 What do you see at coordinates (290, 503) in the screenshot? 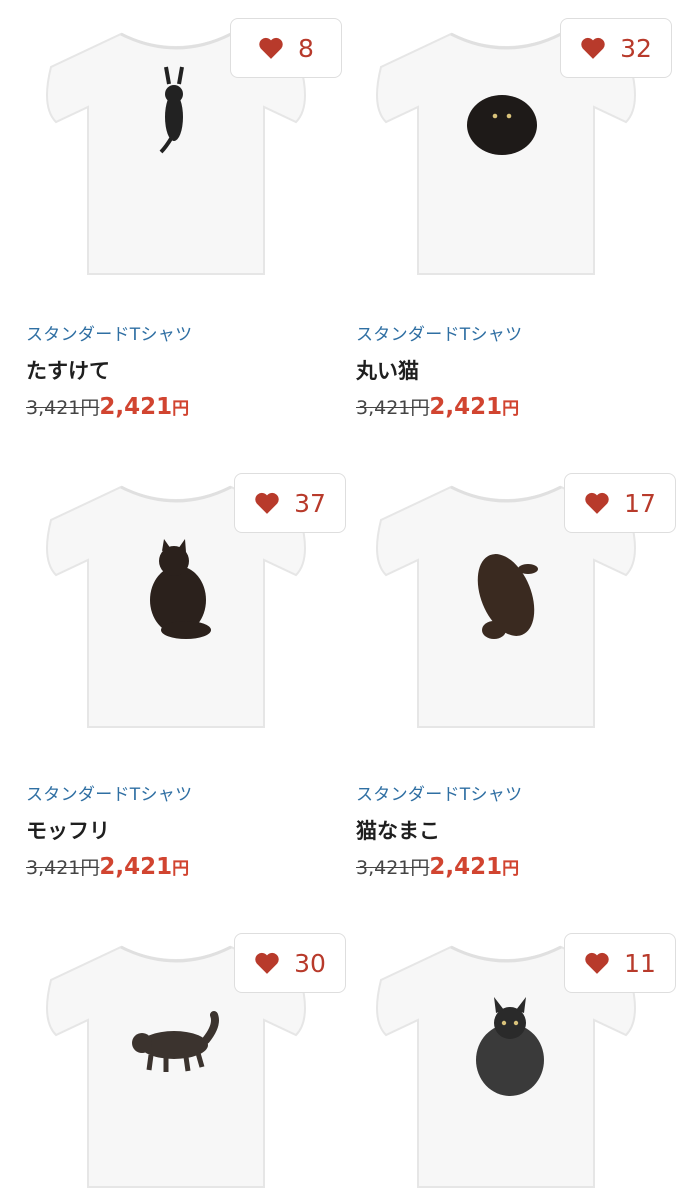
I see `like-button: 37` at bounding box center [290, 503].